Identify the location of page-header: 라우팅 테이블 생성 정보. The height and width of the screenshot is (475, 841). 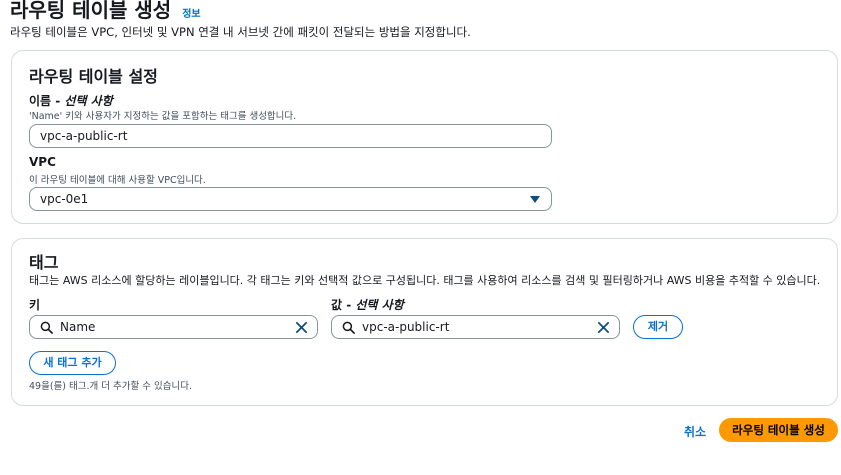
(105, 11).